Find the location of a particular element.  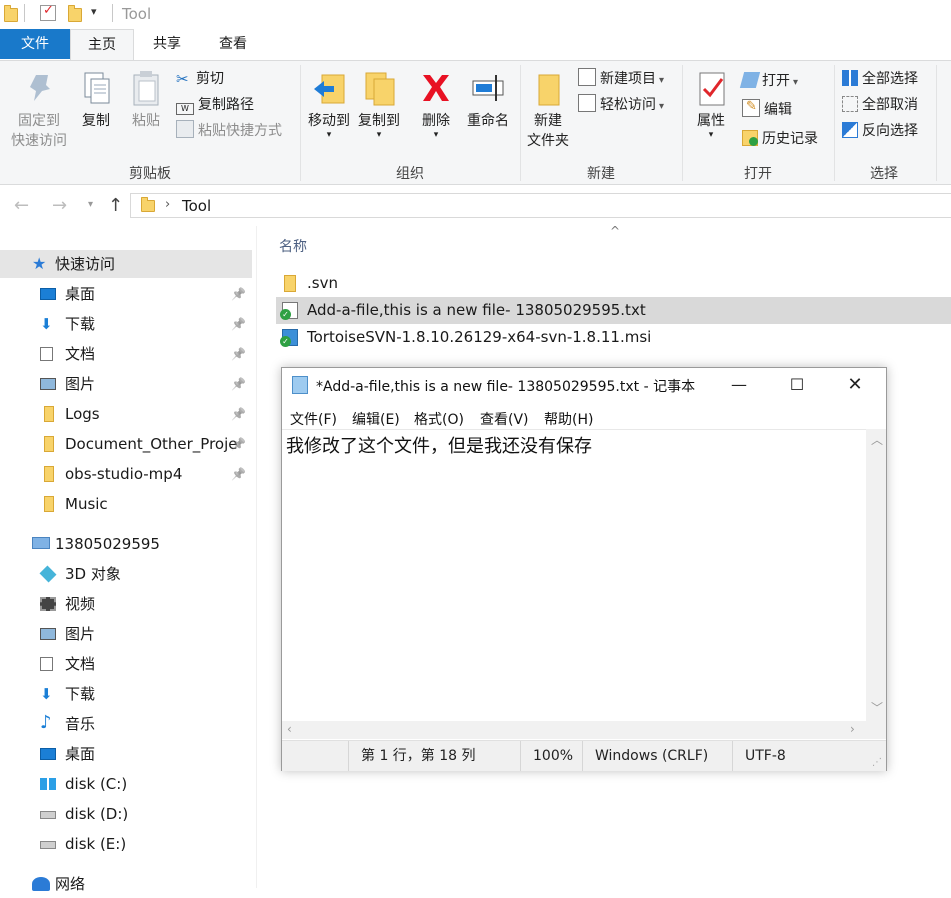

maximize-icon: ☐ is located at coordinates (797, 385).